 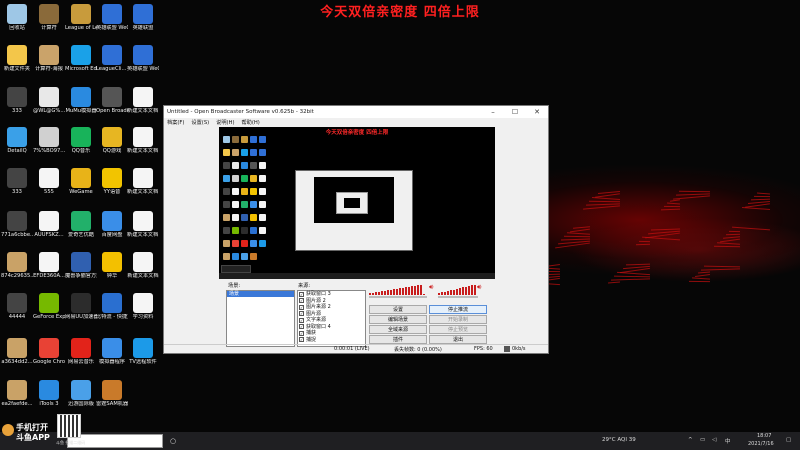 What do you see at coordinates (112, 276) in the screenshot?
I see `desktop-icon-label: 钟华` at bounding box center [112, 276].